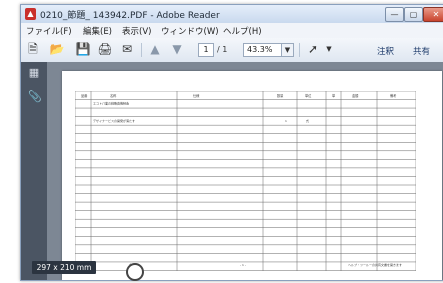  What do you see at coordinates (242, 31) in the screenshot?
I see `menu-help: ヘルプ(H)` at bounding box center [242, 31].